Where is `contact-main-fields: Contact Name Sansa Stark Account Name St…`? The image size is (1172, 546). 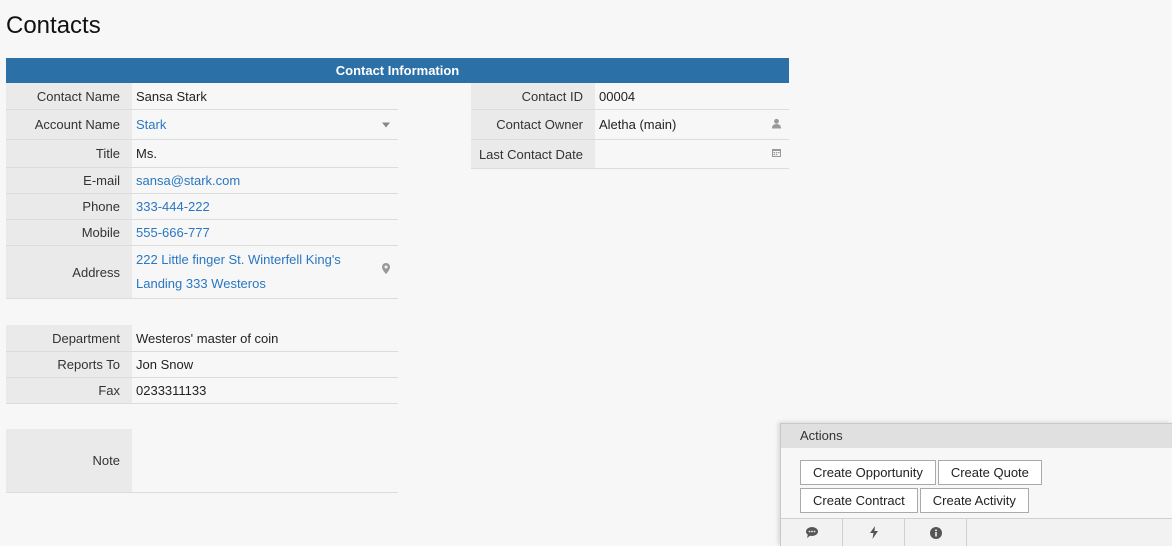
contact-main-fields: Contact Name Sansa Stark Account Name St… is located at coordinates (202, 191).